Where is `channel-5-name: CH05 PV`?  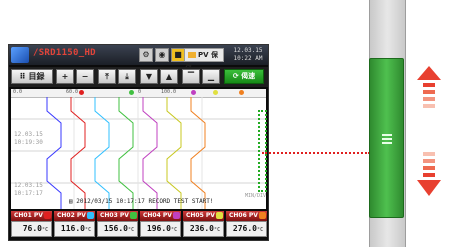 channel-5-name: CH05 PV is located at coordinates (200, 215).